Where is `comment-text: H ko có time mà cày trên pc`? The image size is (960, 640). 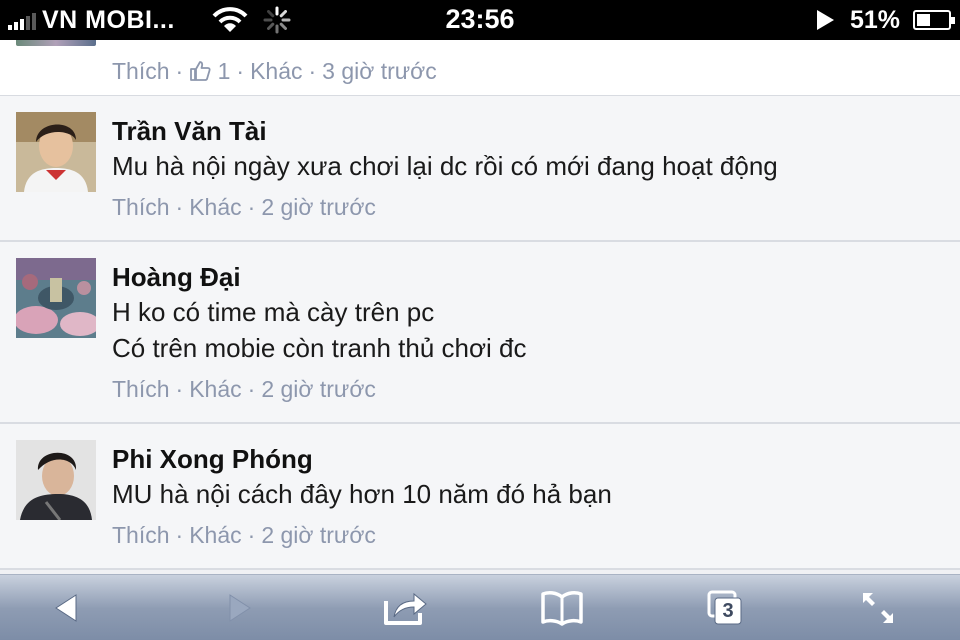
comment-text: H ko có time mà cày trên pc is located at coordinates (273, 312).